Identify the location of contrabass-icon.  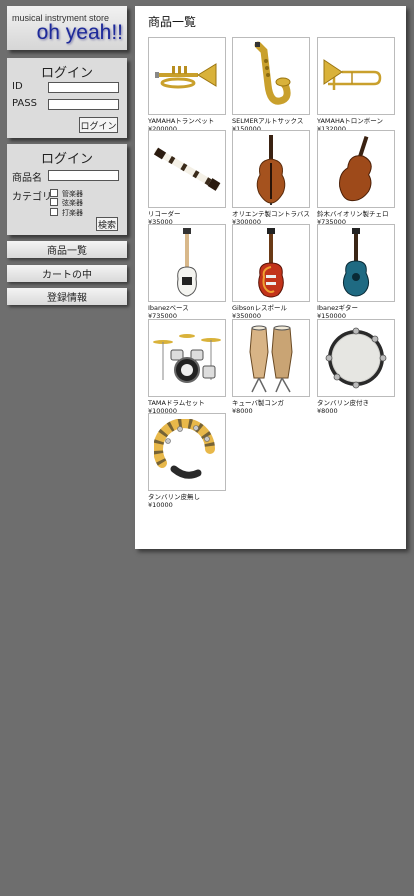
(271, 170).